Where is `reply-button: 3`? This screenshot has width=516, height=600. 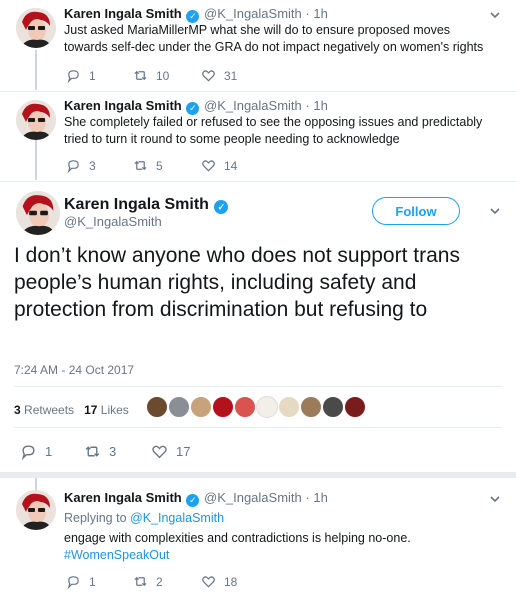
reply-button: 3 is located at coordinates (81, 165).